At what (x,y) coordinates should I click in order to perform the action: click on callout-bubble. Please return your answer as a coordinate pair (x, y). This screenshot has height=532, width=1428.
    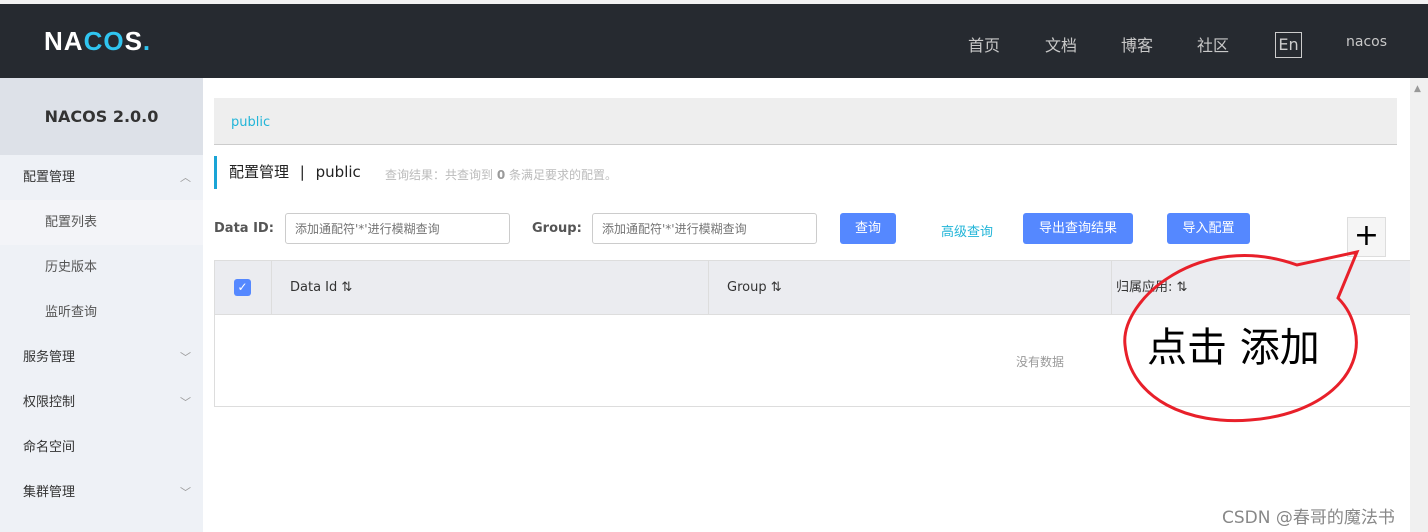
    Looking at the image, I should click on (1241, 336).